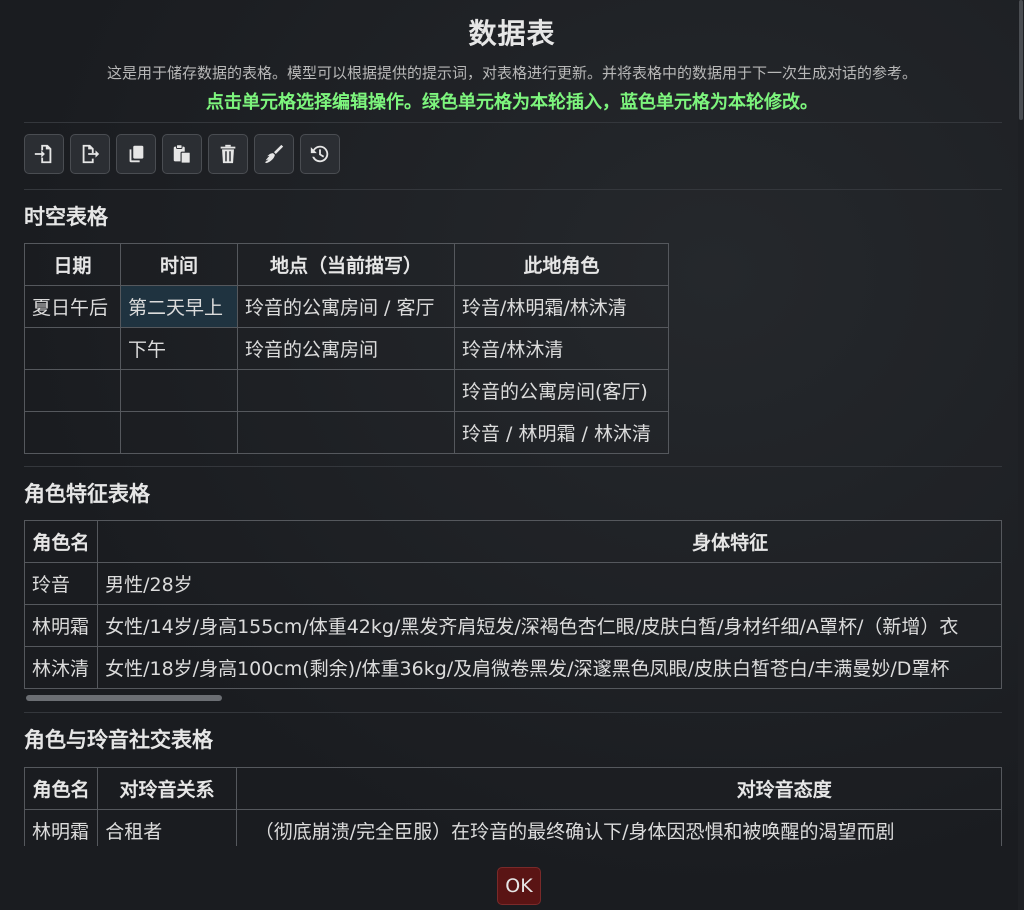  What do you see at coordinates (561, 306) in the screenshot?
I see `table-cell: 玲音/林明霜/林沐清` at bounding box center [561, 306].